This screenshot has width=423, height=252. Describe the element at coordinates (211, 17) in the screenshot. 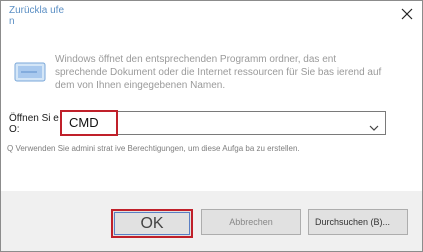

I see `title-bar: Zurückla ufen` at that location.